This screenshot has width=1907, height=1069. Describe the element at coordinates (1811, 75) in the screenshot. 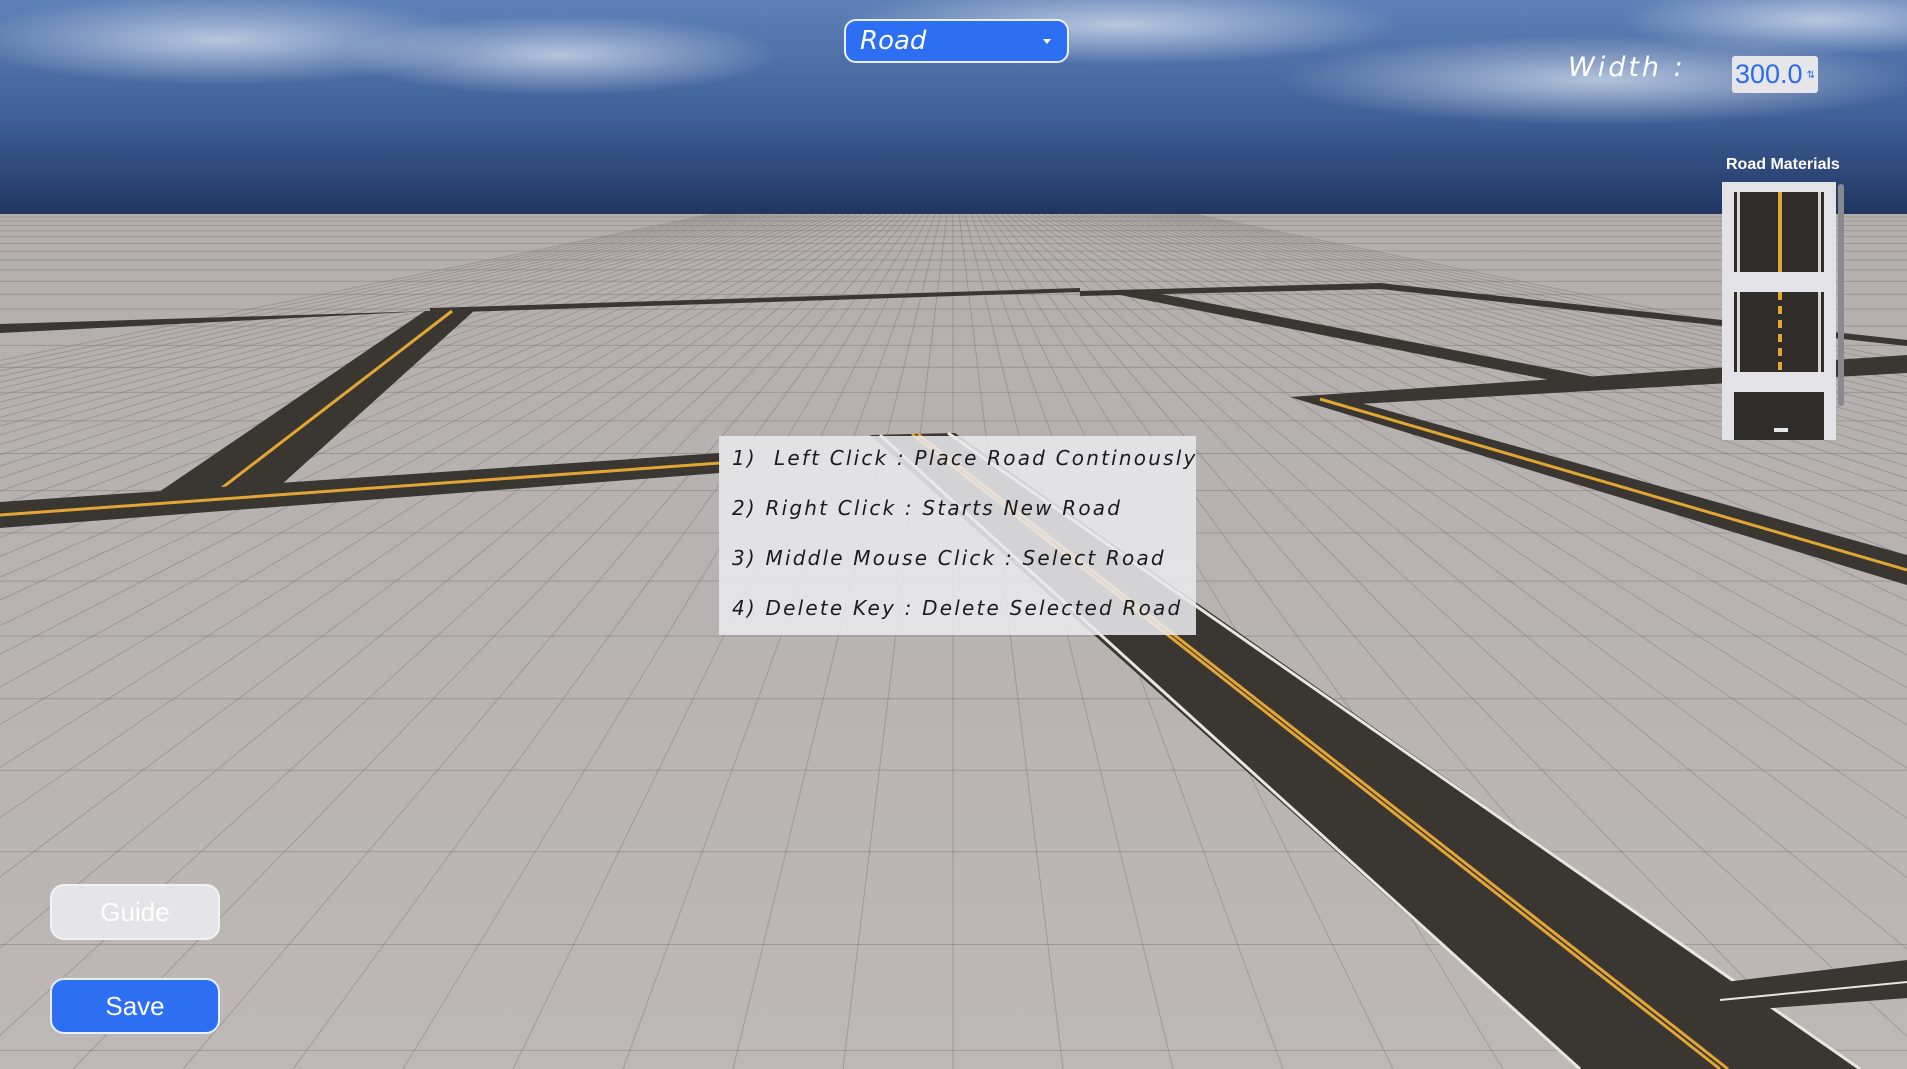

I see `spinner-arrows-icon: ⇅` at that location.